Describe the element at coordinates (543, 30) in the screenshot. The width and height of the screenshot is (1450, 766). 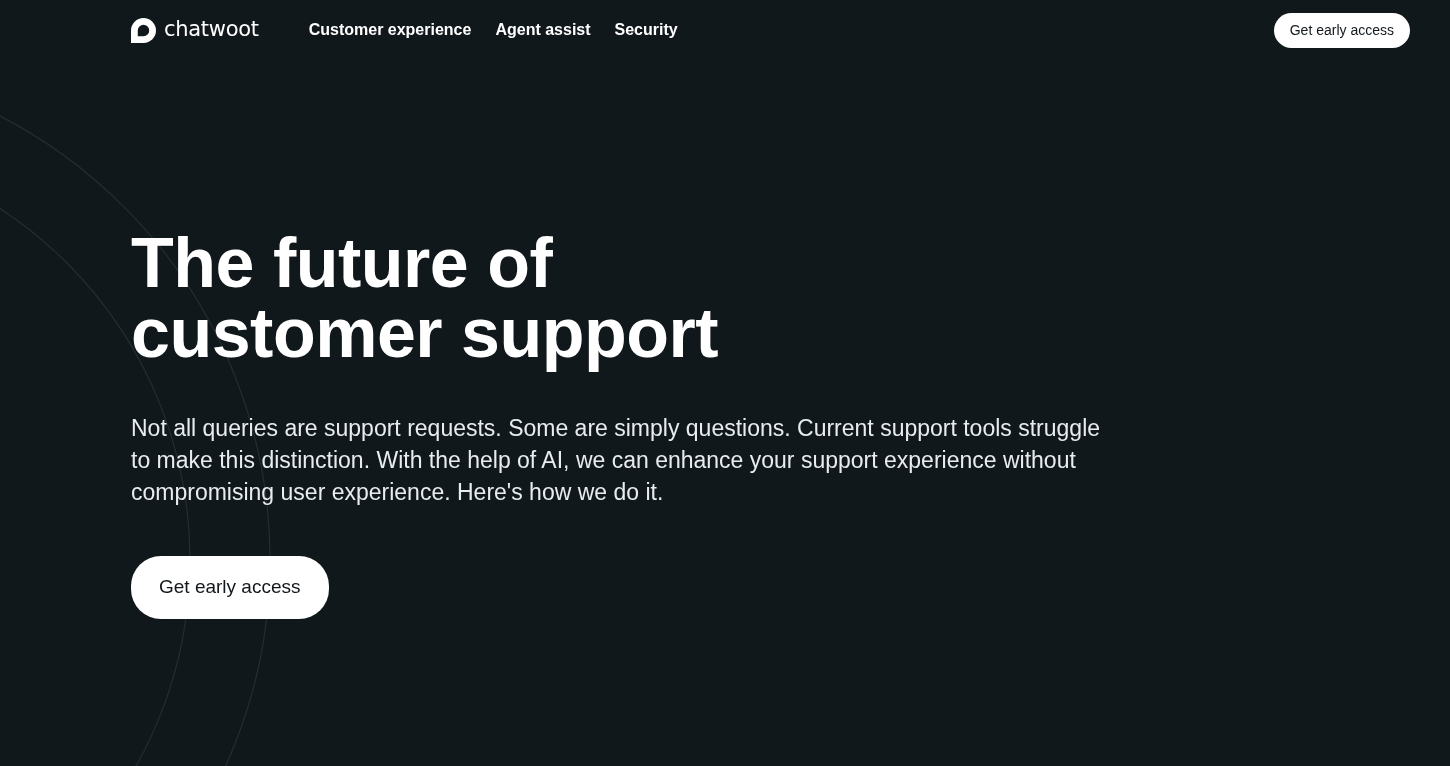
I see `nav-link: Agent assist` at that location.